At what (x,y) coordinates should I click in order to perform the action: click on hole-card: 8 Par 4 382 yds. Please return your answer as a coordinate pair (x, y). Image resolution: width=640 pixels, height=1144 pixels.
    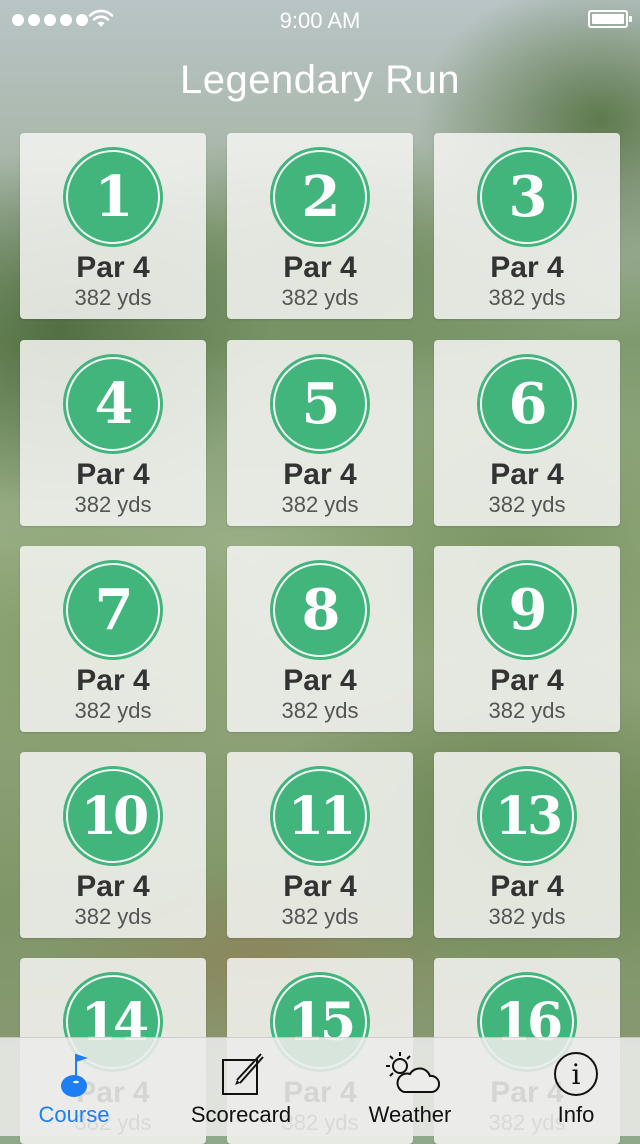
    Looking at the image, I should click on (320, 639).